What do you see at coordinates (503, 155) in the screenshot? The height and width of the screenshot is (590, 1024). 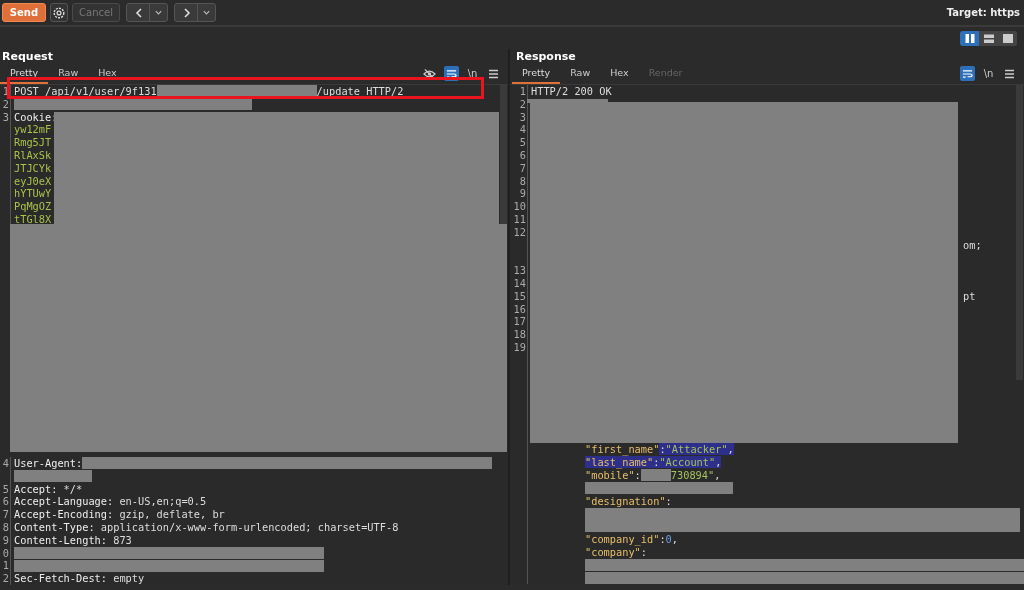 I see `scrollbar` at bounding box center [503, 155].